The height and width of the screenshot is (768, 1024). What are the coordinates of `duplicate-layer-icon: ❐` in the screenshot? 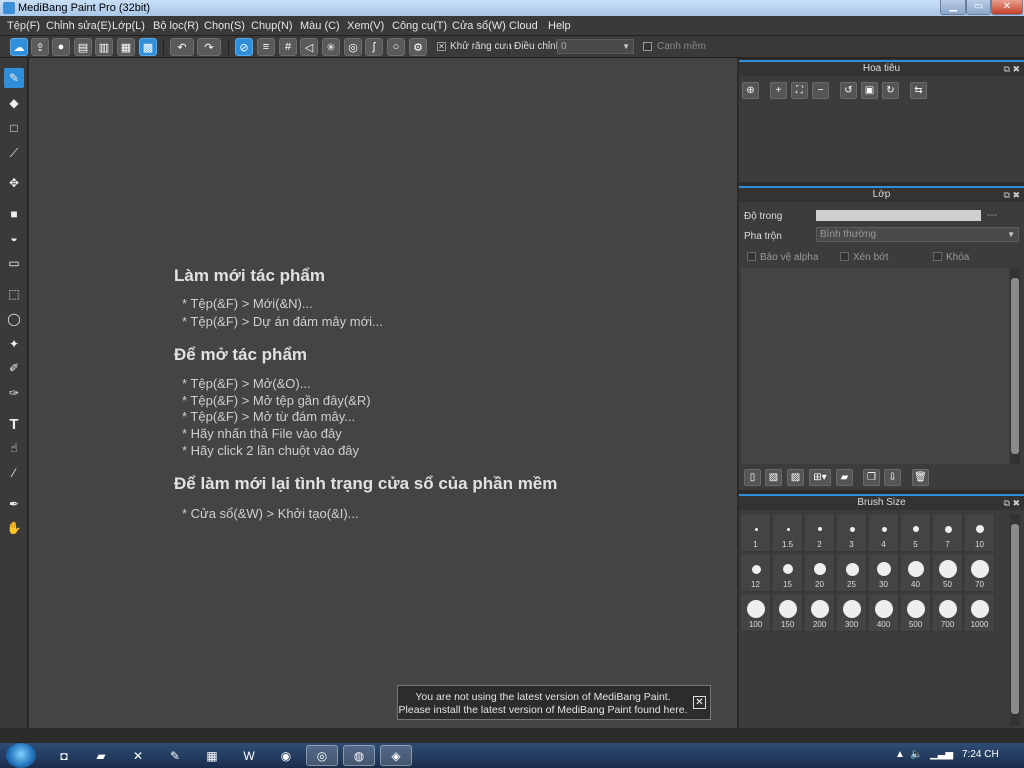 It's located at (871, 477).